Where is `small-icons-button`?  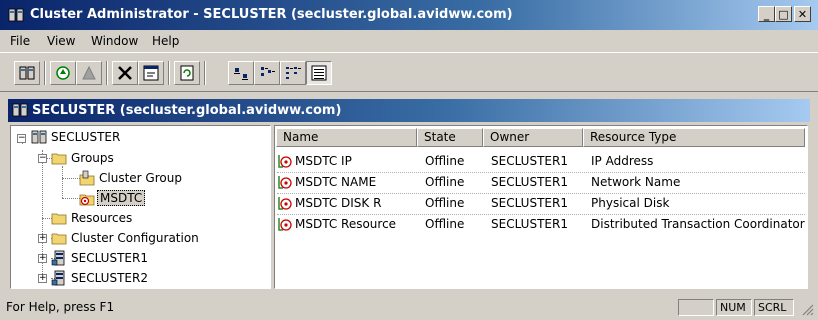 small-icons-button is located at coordinates (267, 73).